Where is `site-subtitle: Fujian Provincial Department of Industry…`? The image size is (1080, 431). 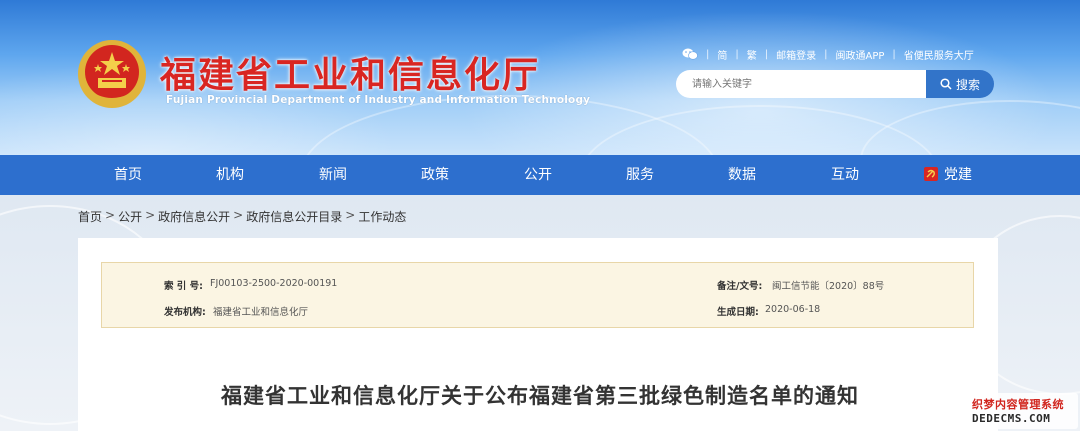
site-subtitle: Fujian Provincial Department of Industry… is located at coordinates (378, 100).